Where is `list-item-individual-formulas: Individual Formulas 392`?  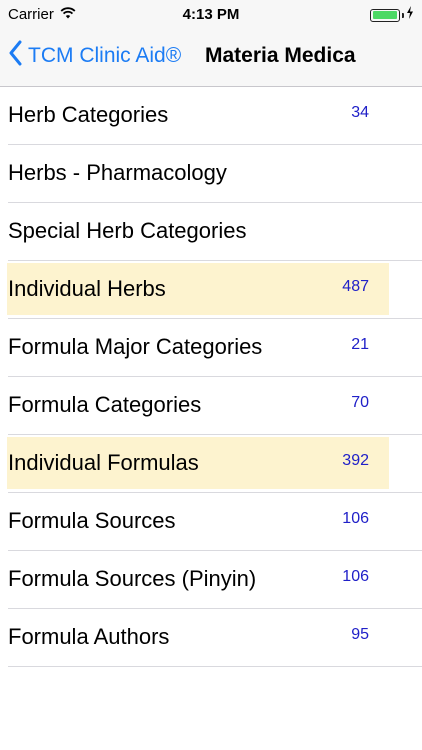 list-item-individual-formulas: Individual Formulas 392 is located at coordinates (211, 464).